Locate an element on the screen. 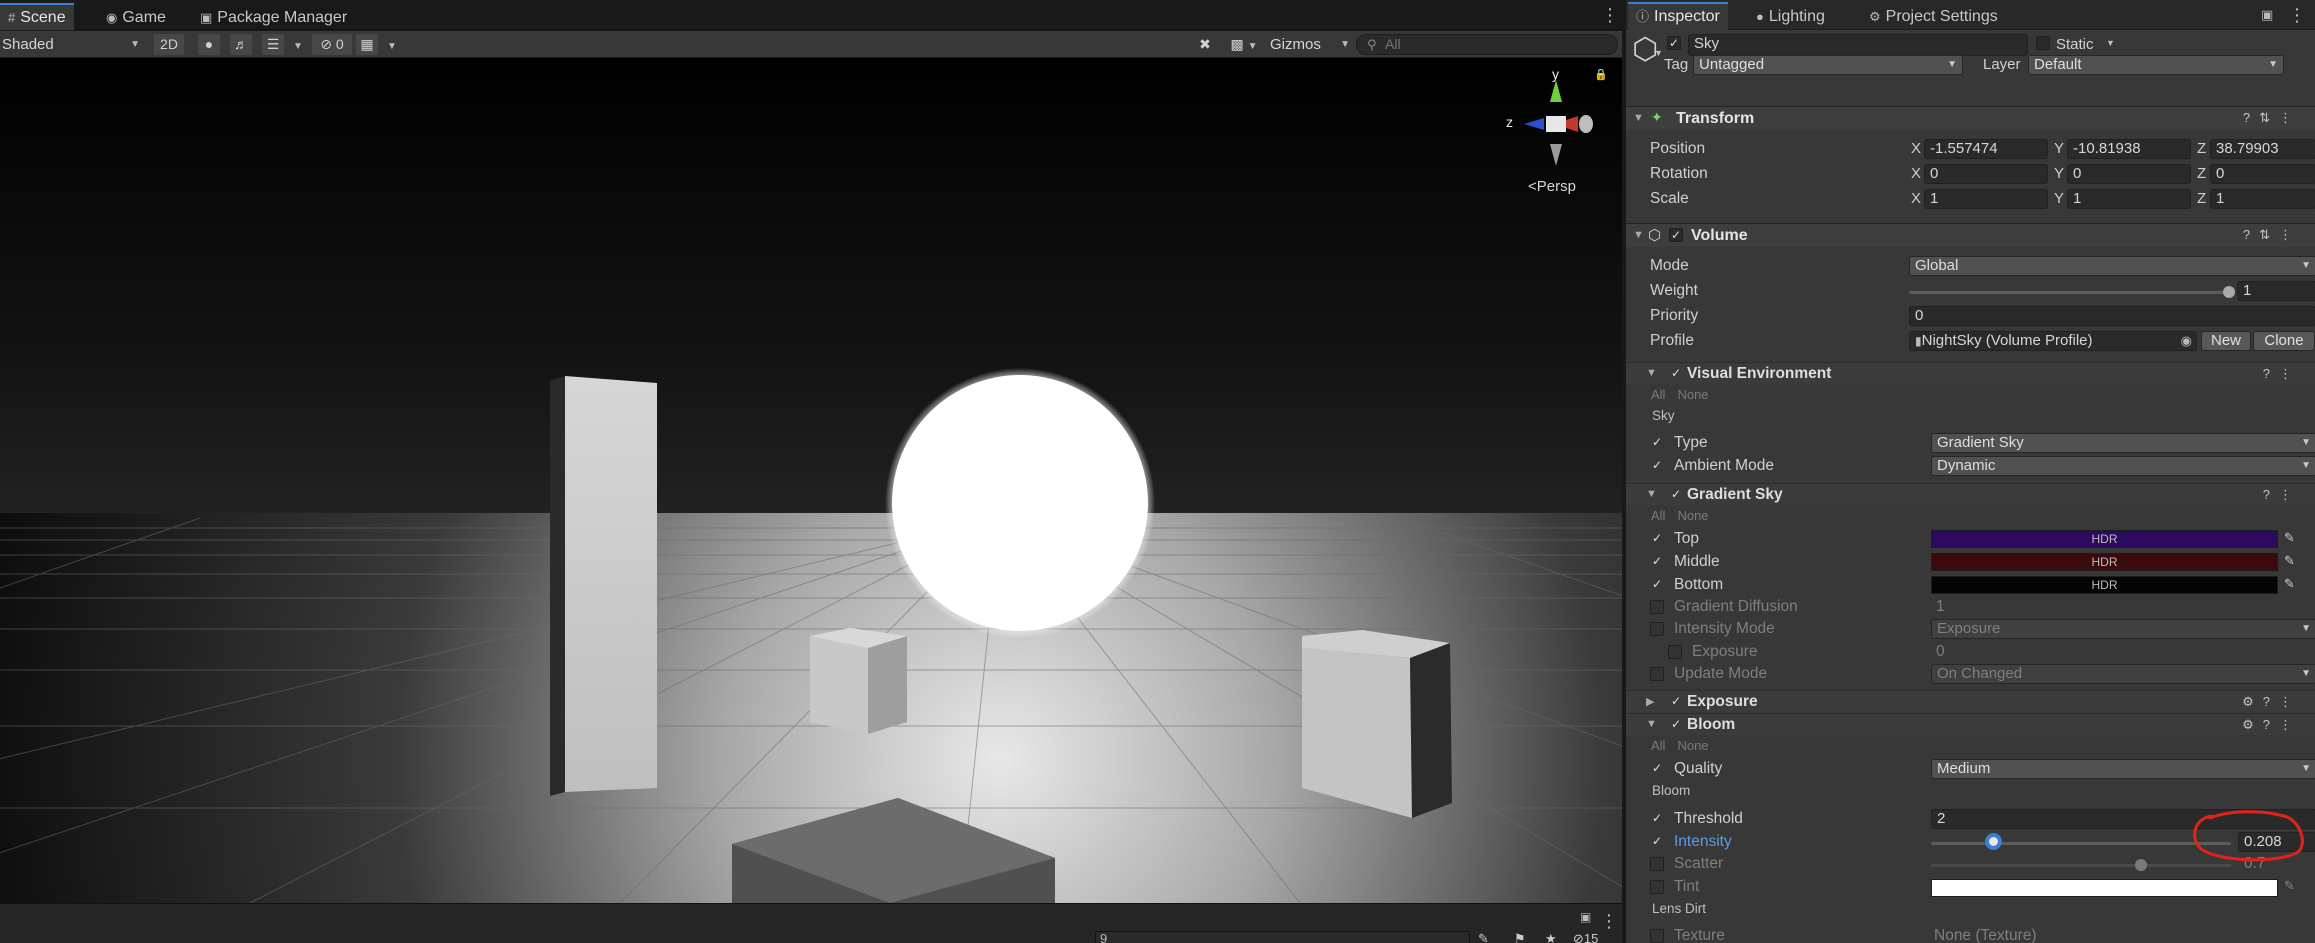 This screenshot has width=2315, height=943. volume-header: ▼ ⬡ ✓ Volume ?⇅⋮ is located at coordinates (1970, 235).